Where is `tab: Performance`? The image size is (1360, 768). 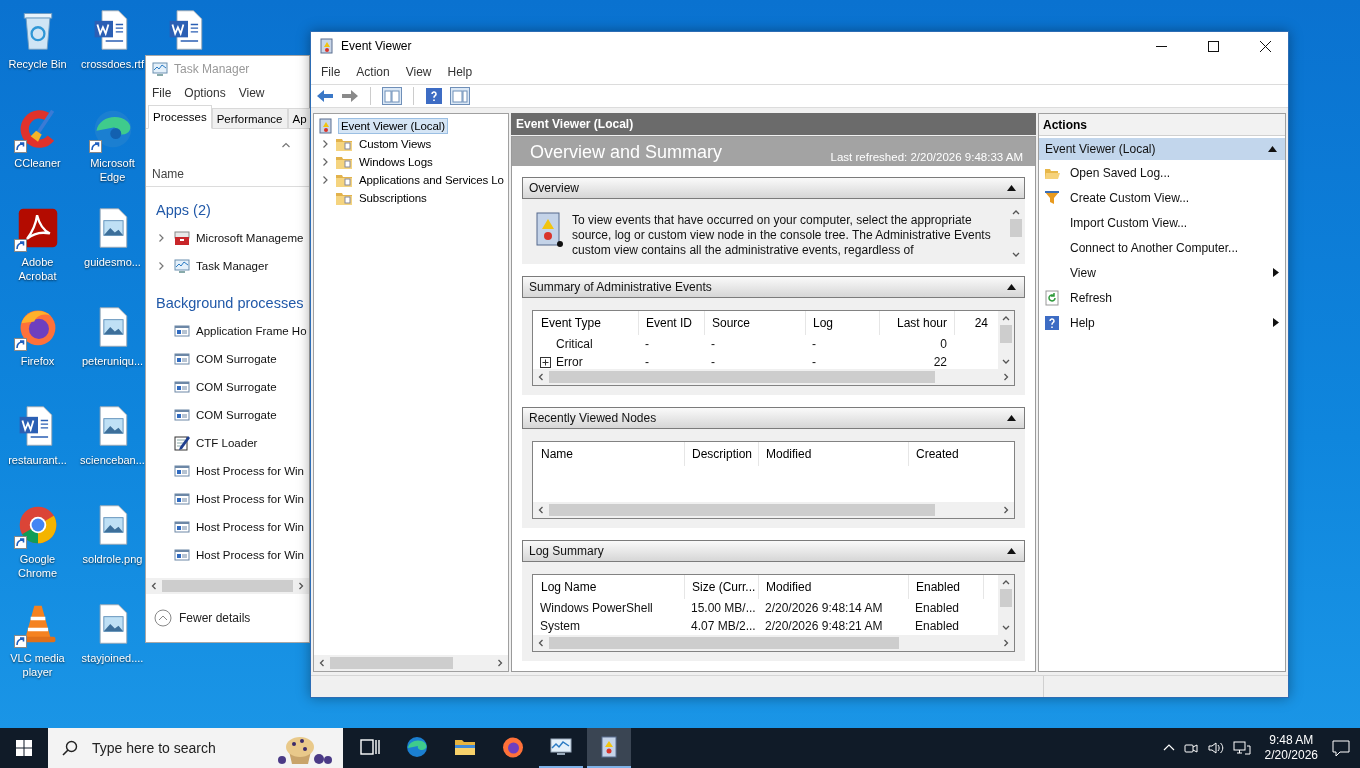 tab: Performance is located at coordinates (249, 118).